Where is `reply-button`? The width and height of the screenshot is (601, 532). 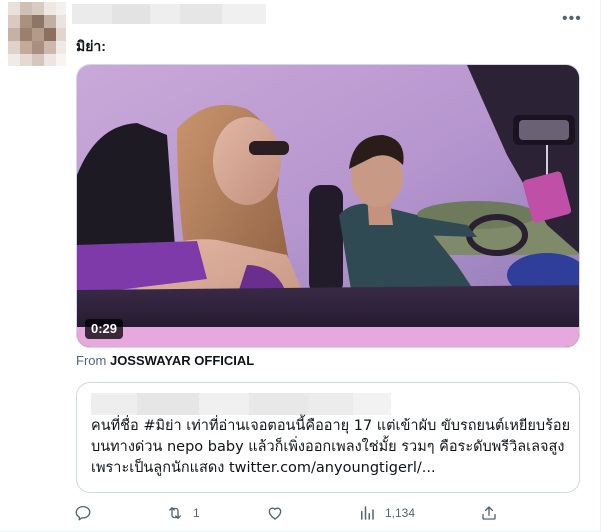
reply-button is located at coordinates (83, 513).